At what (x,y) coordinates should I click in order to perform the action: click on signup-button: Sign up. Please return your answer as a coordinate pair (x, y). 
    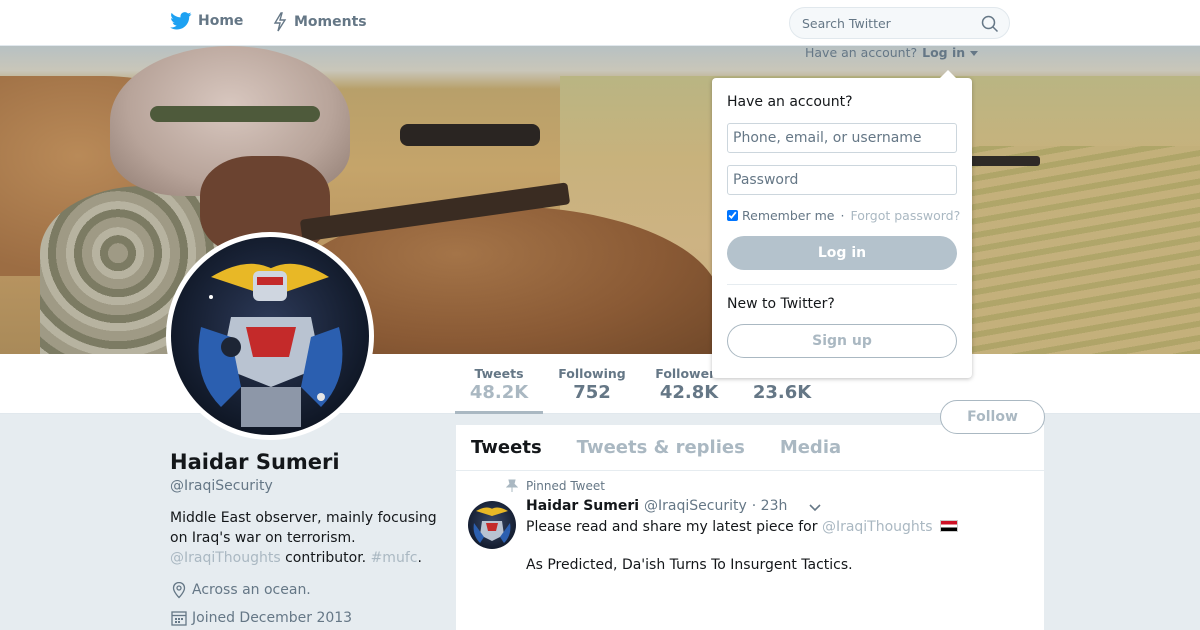
    Looking at the image, I should click on (842, 341).